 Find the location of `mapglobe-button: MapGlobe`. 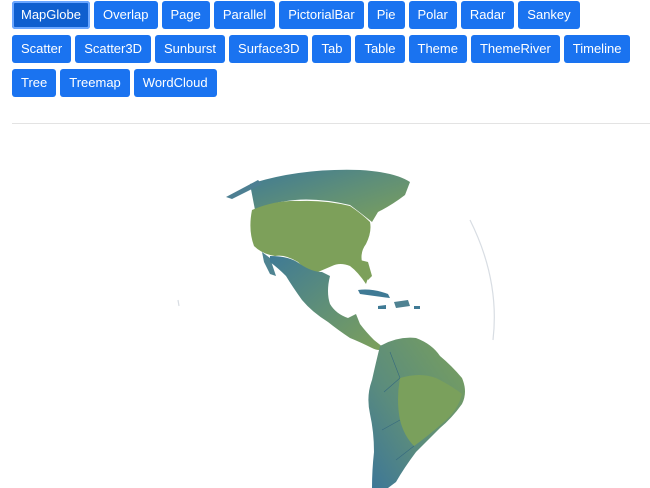

mapglobe-button: MapGlobe is located at coordinates (51, 15).